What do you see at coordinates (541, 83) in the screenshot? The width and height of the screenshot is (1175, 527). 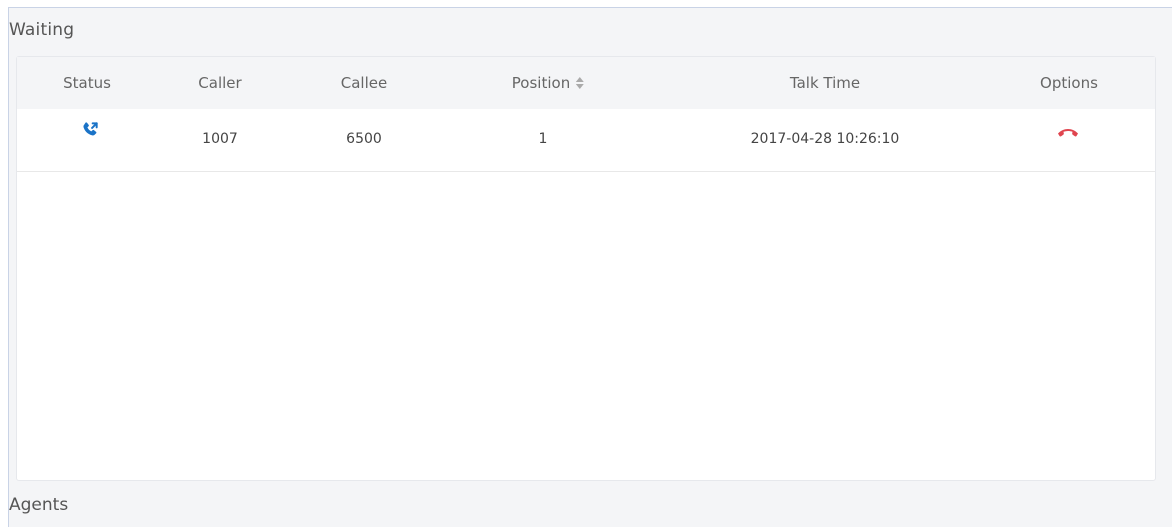 I see `header-position-label: Position` at bounding box center [541, 83].